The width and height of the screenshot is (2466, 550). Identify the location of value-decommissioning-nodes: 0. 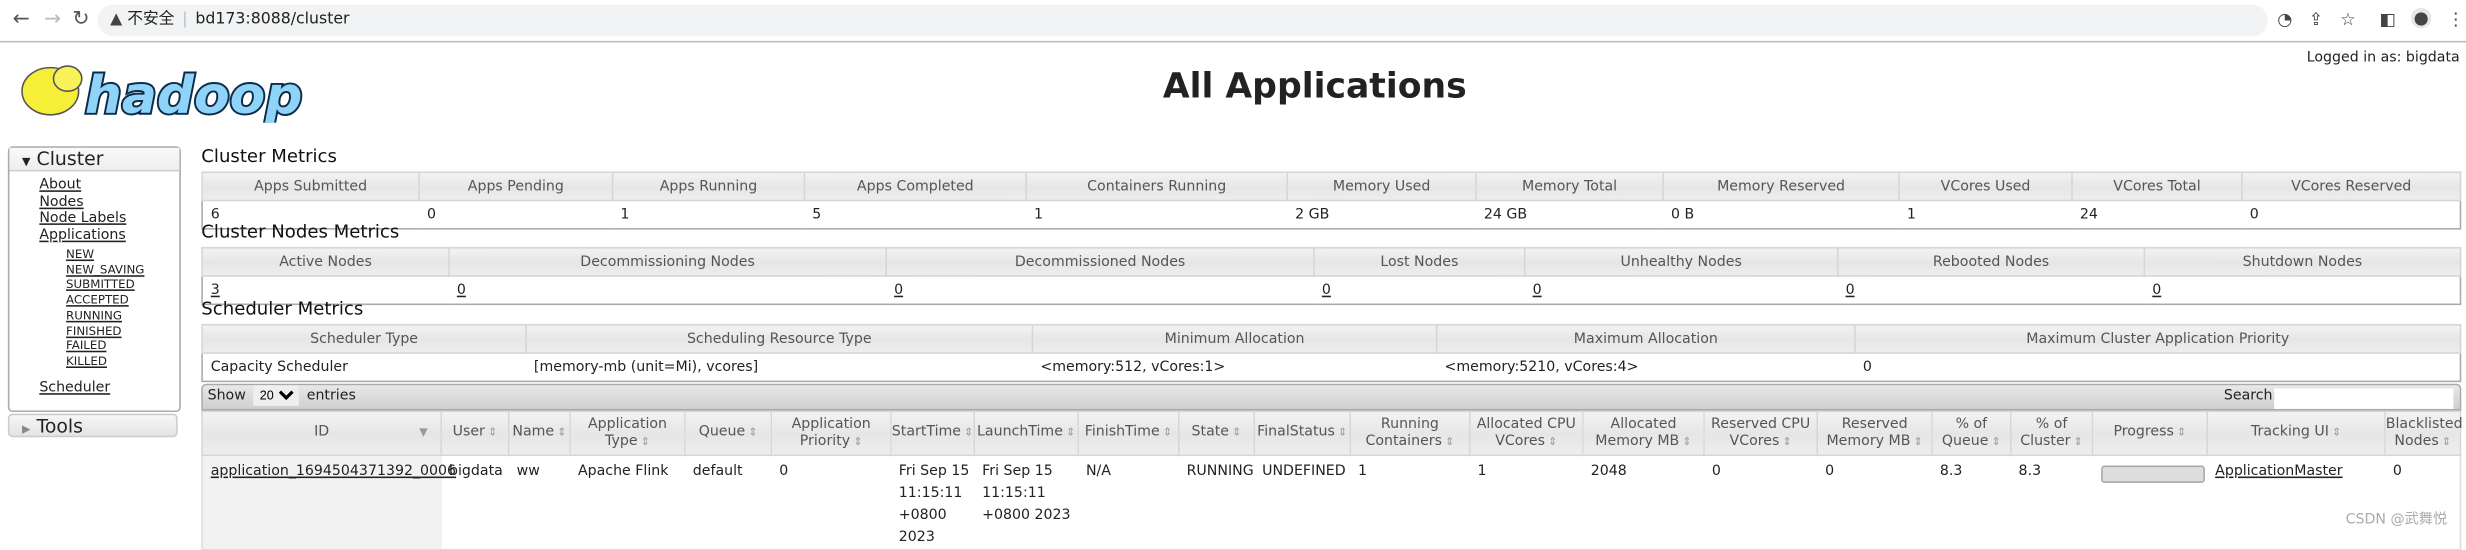
(668, 290).